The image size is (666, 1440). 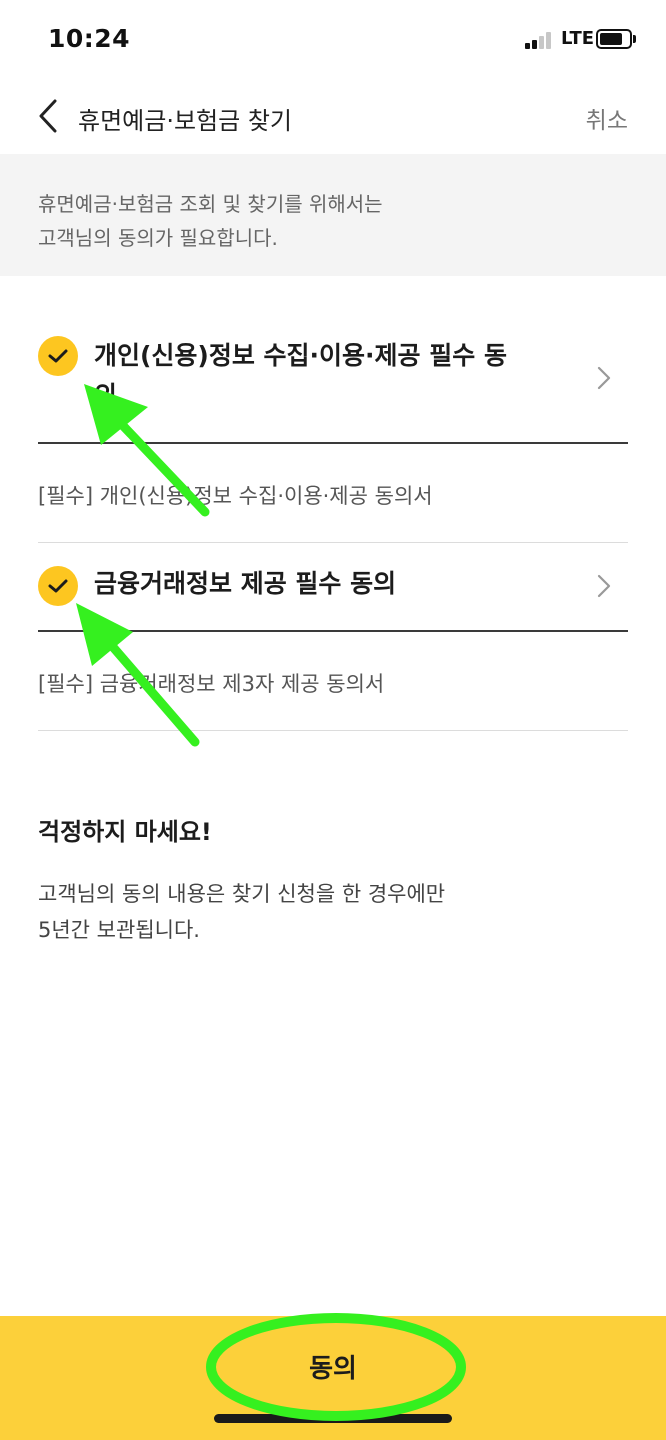 What do you see at coordinates (634, 39) in the screenshot?
I see `battery-cap` at bounding box center [634, 39].